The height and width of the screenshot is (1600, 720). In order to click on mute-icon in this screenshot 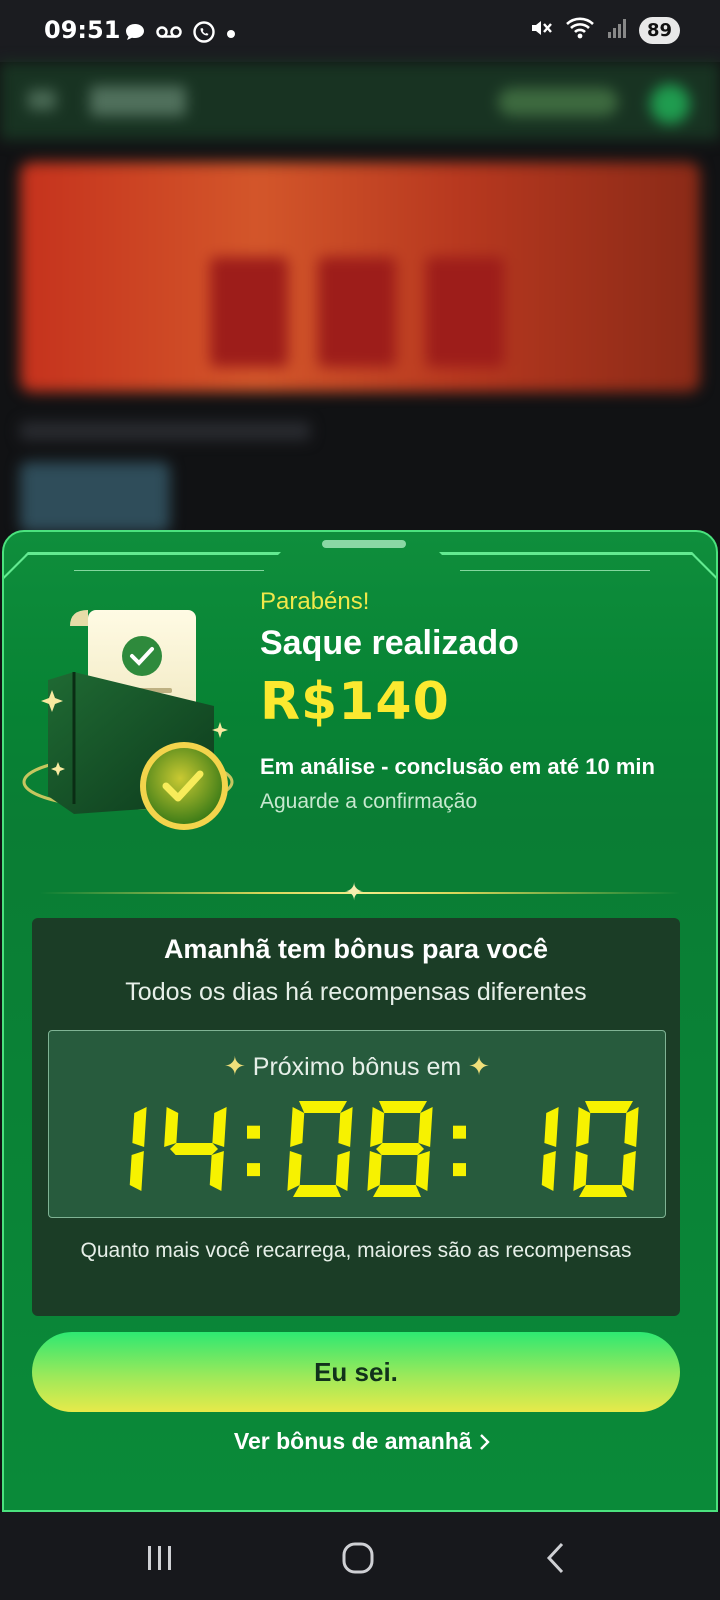, I will do `click(541, 30)`.